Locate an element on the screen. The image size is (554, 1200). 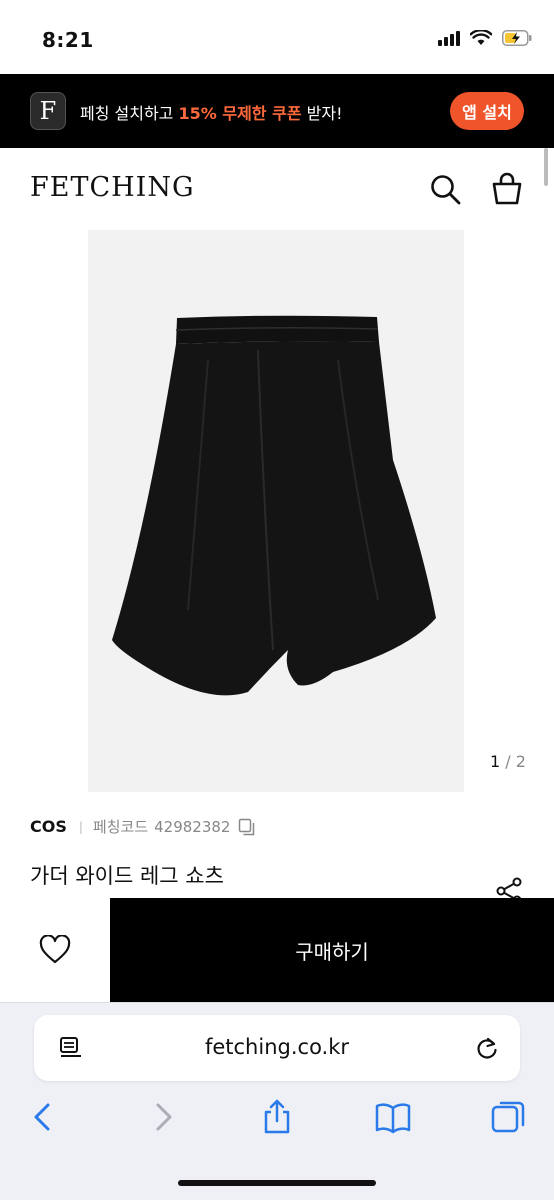
image-counter-current: 1 is located at coordinates (495, 761).